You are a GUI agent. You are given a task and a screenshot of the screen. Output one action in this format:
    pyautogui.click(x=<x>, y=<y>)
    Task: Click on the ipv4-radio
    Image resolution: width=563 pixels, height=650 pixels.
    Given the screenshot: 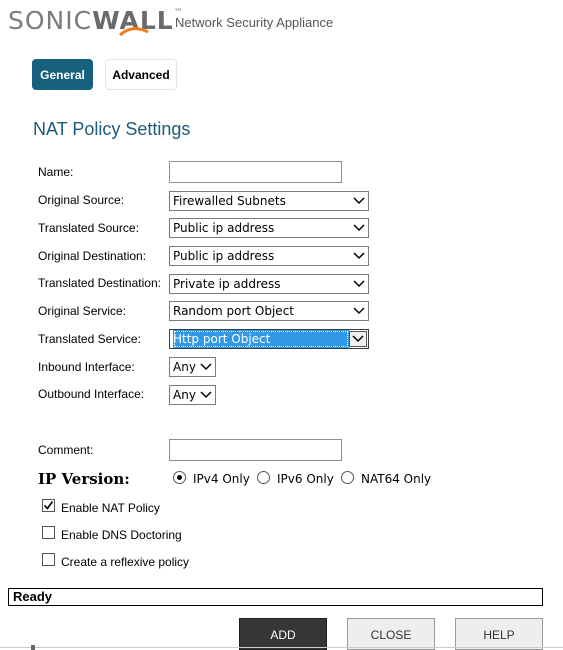 What is the action you would take?
    pyautogui.click(x=179, y=477)
    